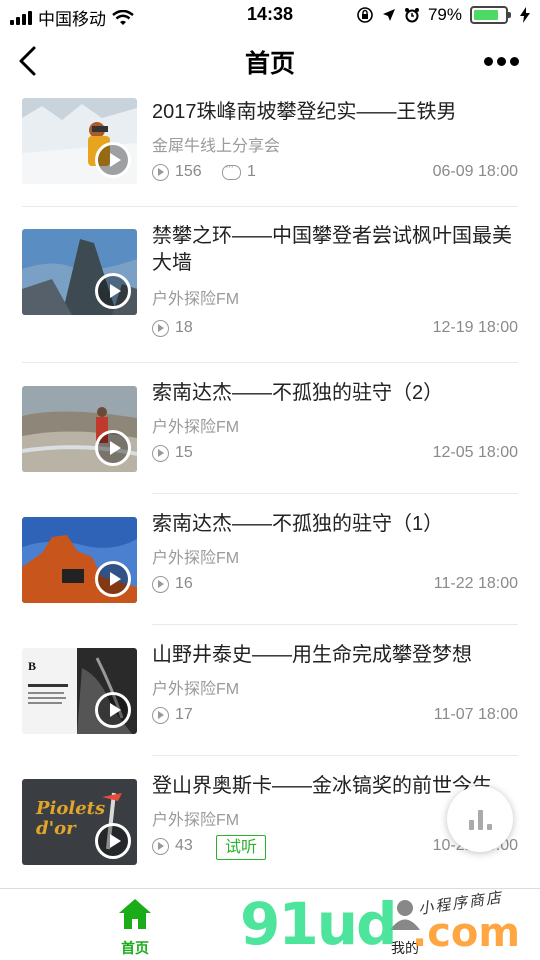  What do you see at coordinates (335, 717) in the screenshot?
I see `item-meta: 17 11-07 18:00` at bounding box center [335, 717].